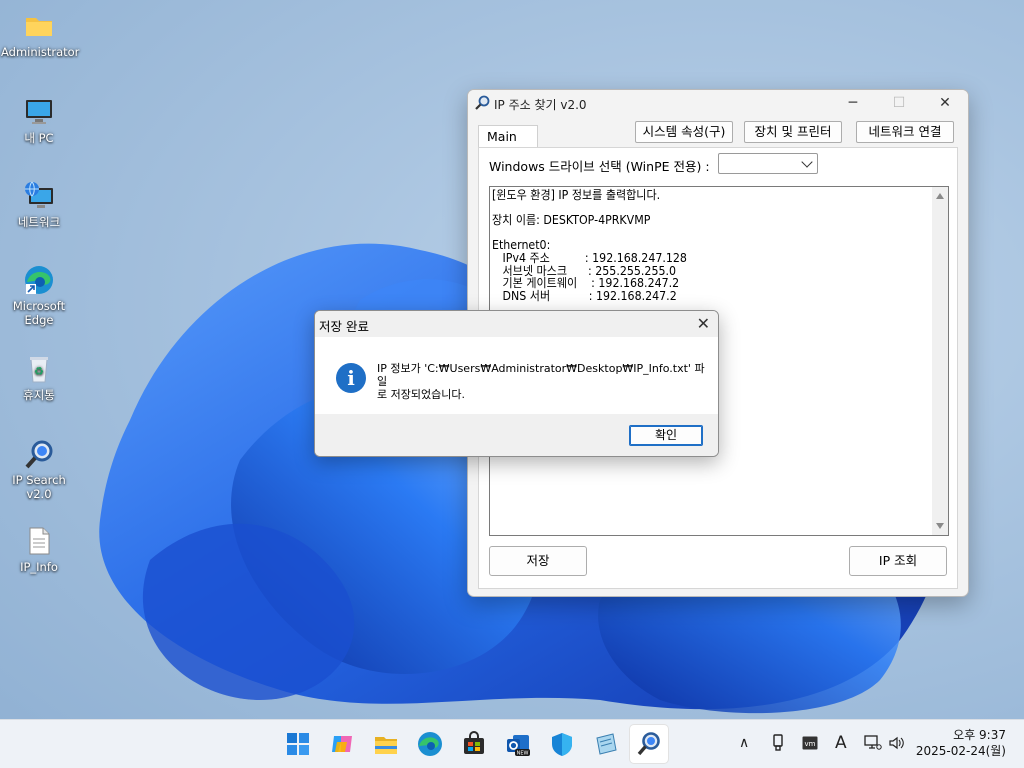 Image resolution: width=1024 pixels, height=768 pixels. I want to click on clock-date: 2025-02-24(월), so click(960, 751).